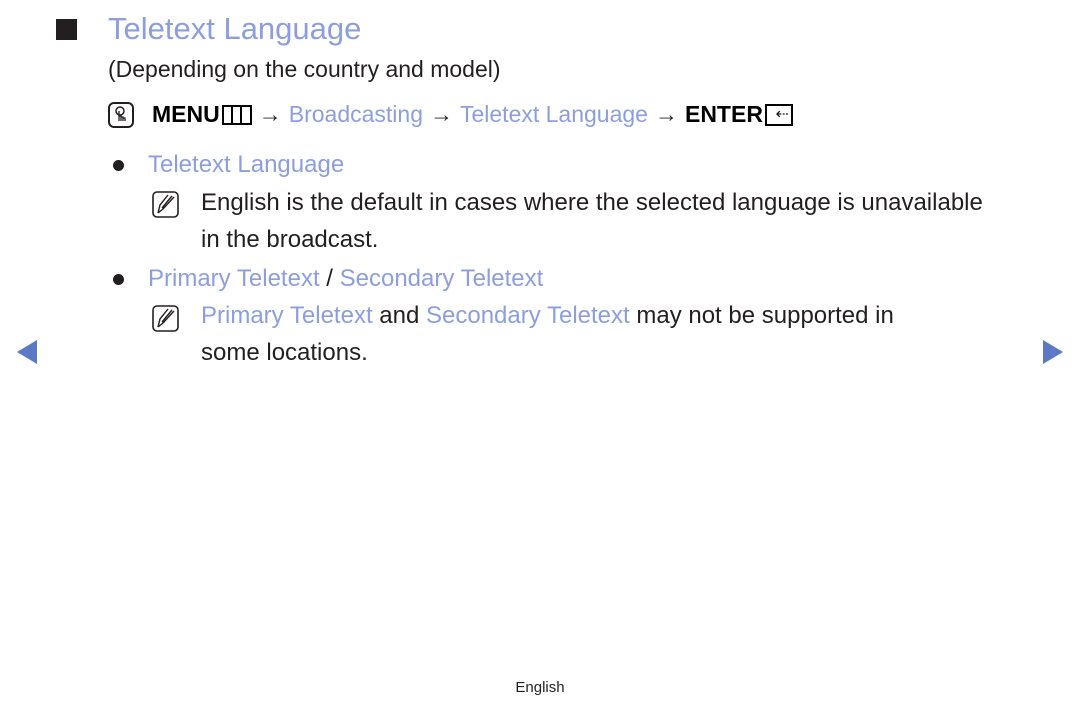 The image size is (1080, 705). Describe the element at coordinates (723, 114) in the screenshot. I see `enter-label: ENTER` at that location.